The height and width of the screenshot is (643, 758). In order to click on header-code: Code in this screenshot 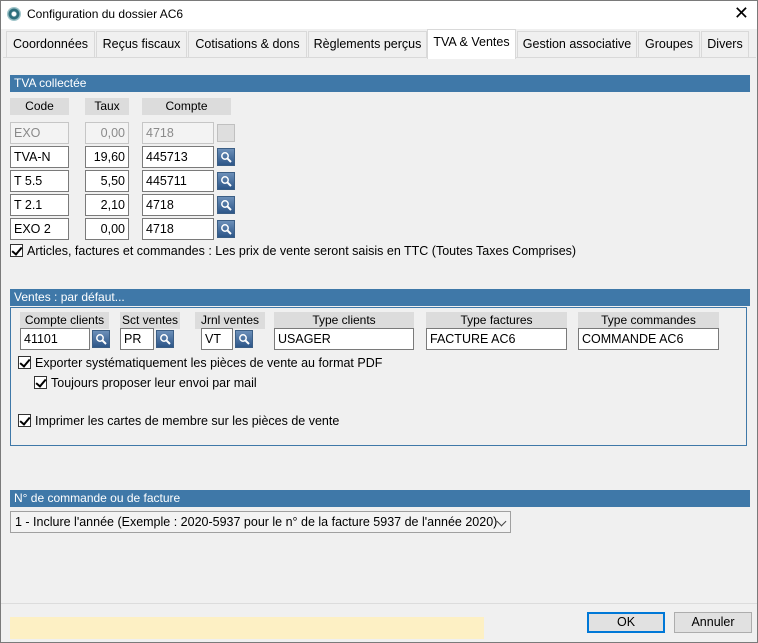, I will do `click(39, 106)`.